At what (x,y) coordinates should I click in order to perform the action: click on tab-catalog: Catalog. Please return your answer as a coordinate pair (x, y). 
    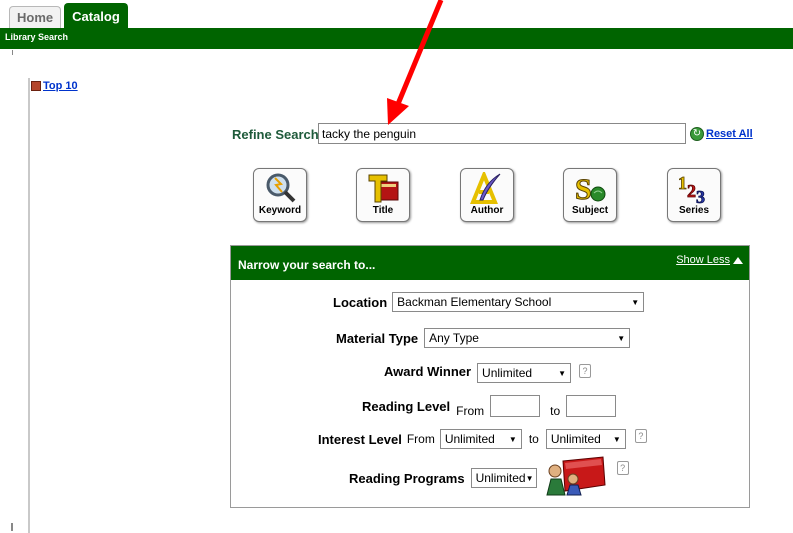
    Looking at the image, I should click on (96, 15).